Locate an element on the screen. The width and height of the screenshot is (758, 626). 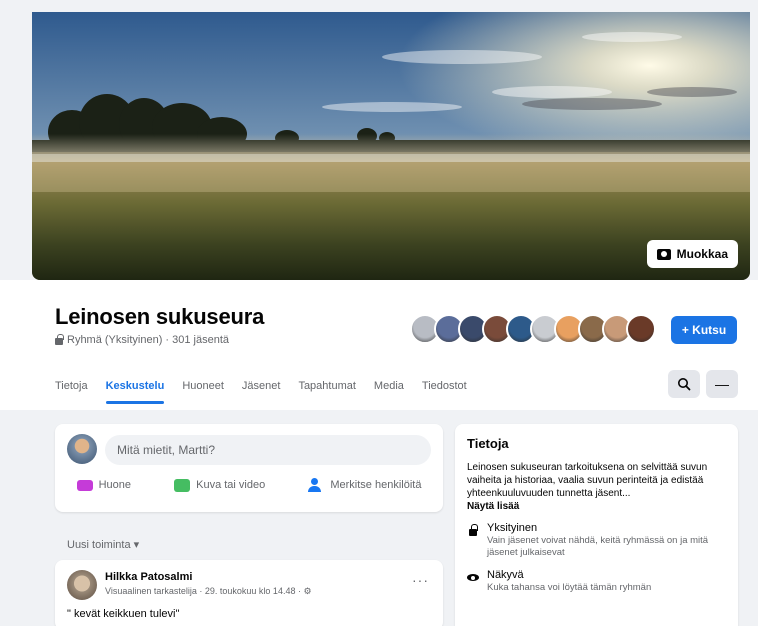
about-title: Tietoja is located at coordinates (488, 443).